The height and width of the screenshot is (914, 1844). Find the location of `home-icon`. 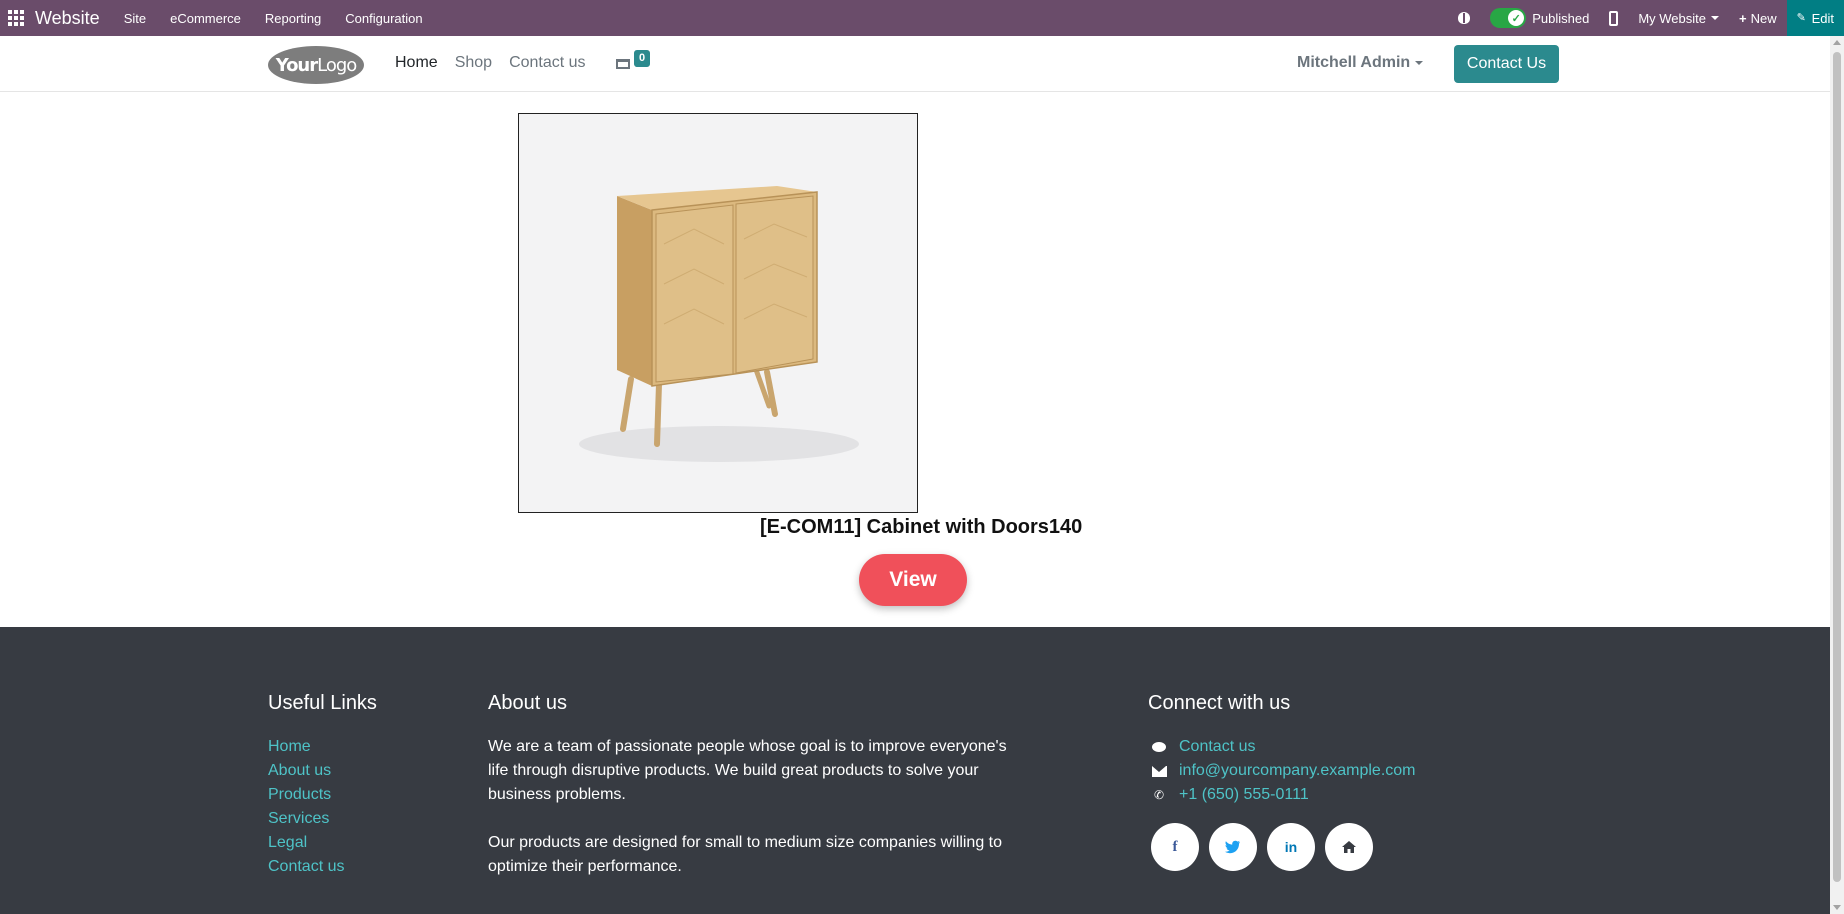

home-icon is located at coordinates (1349, 847).